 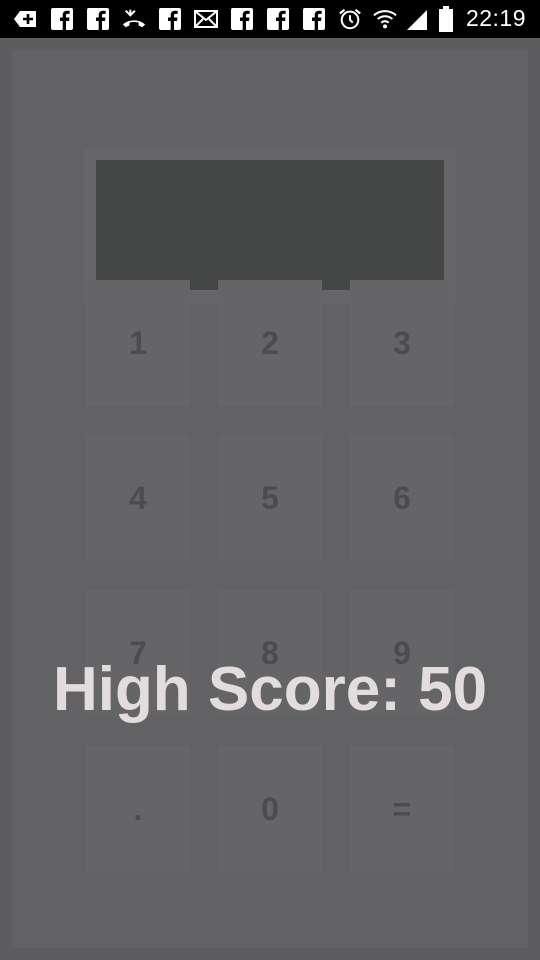 I want to click on key-5: 5, so click(x=270, y=498).